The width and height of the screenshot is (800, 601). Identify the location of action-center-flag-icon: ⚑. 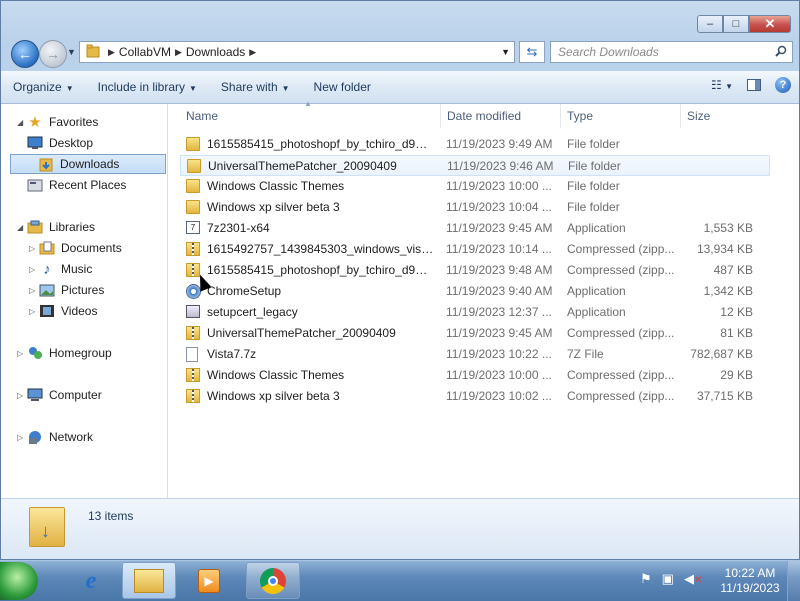
(646, 579).